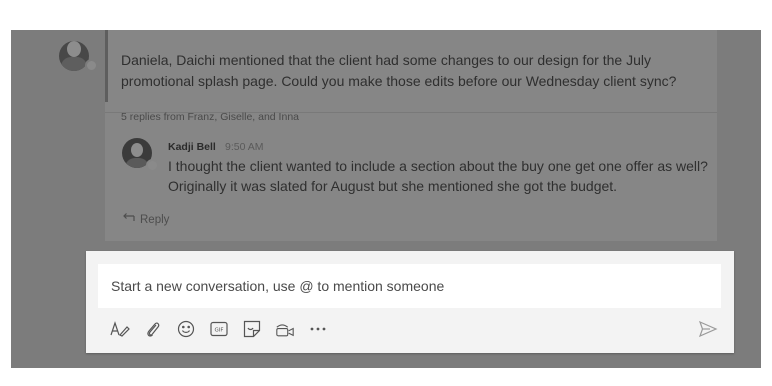 The width and height of the screenshot is (772, 386). Describe the element at coordinates (285, 329) in the screenshot. I see `meet-now-icon` at that location.